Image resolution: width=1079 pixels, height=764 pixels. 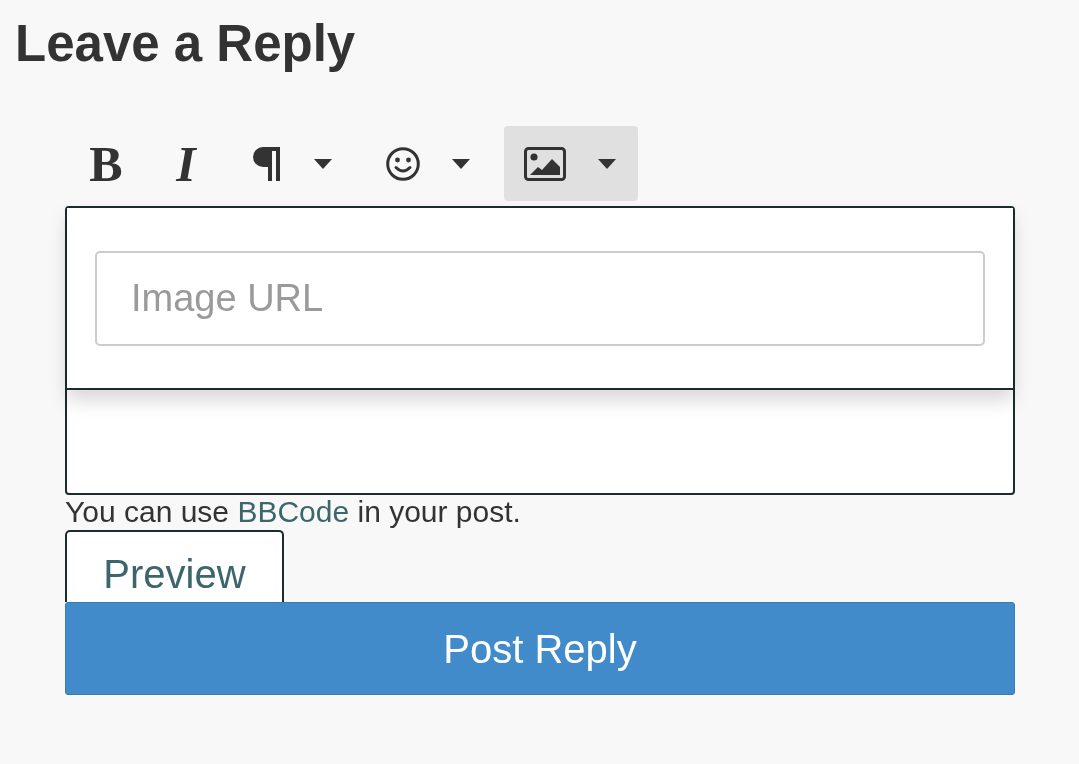 I want to click on image-button, so click(x=571, y=163).